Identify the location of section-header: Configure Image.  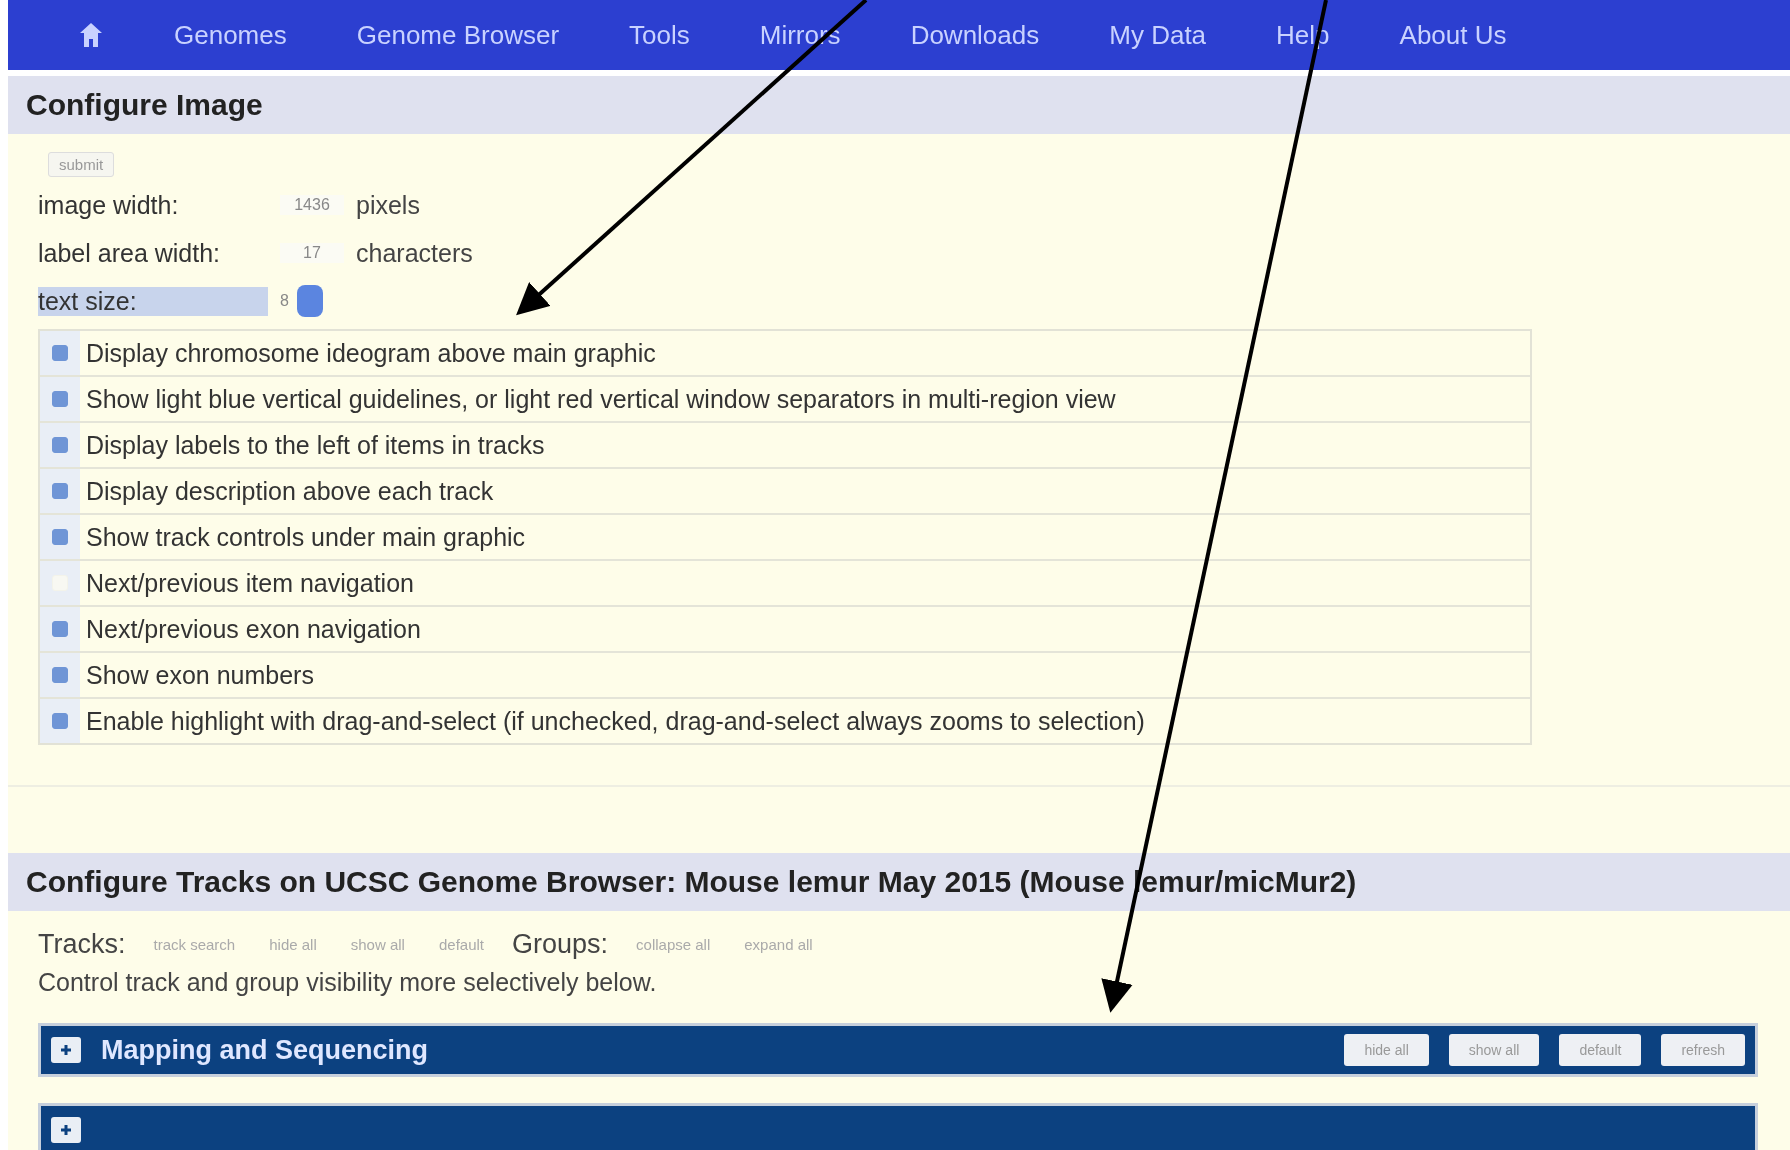
(899, 105).